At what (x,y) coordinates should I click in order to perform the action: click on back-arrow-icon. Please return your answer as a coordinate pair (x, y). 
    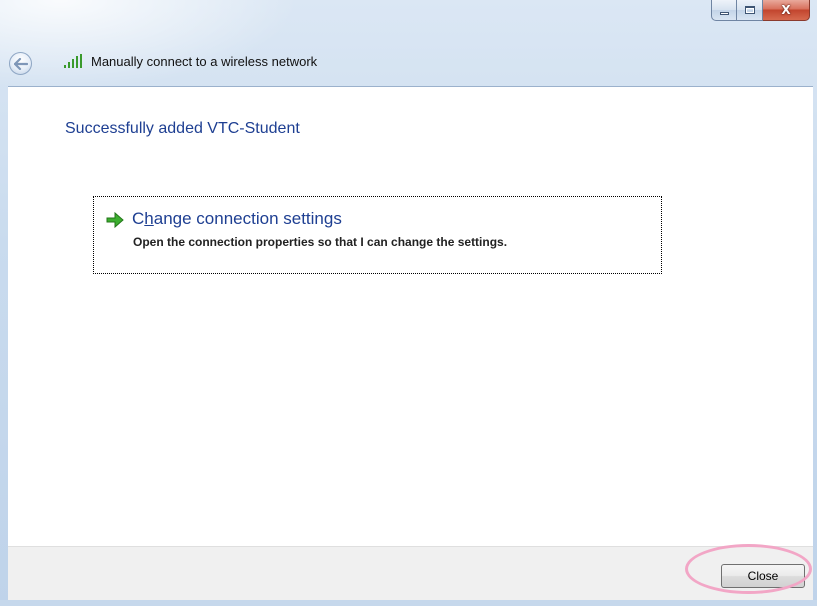
    Looking at the image, I should click on (20, 63).